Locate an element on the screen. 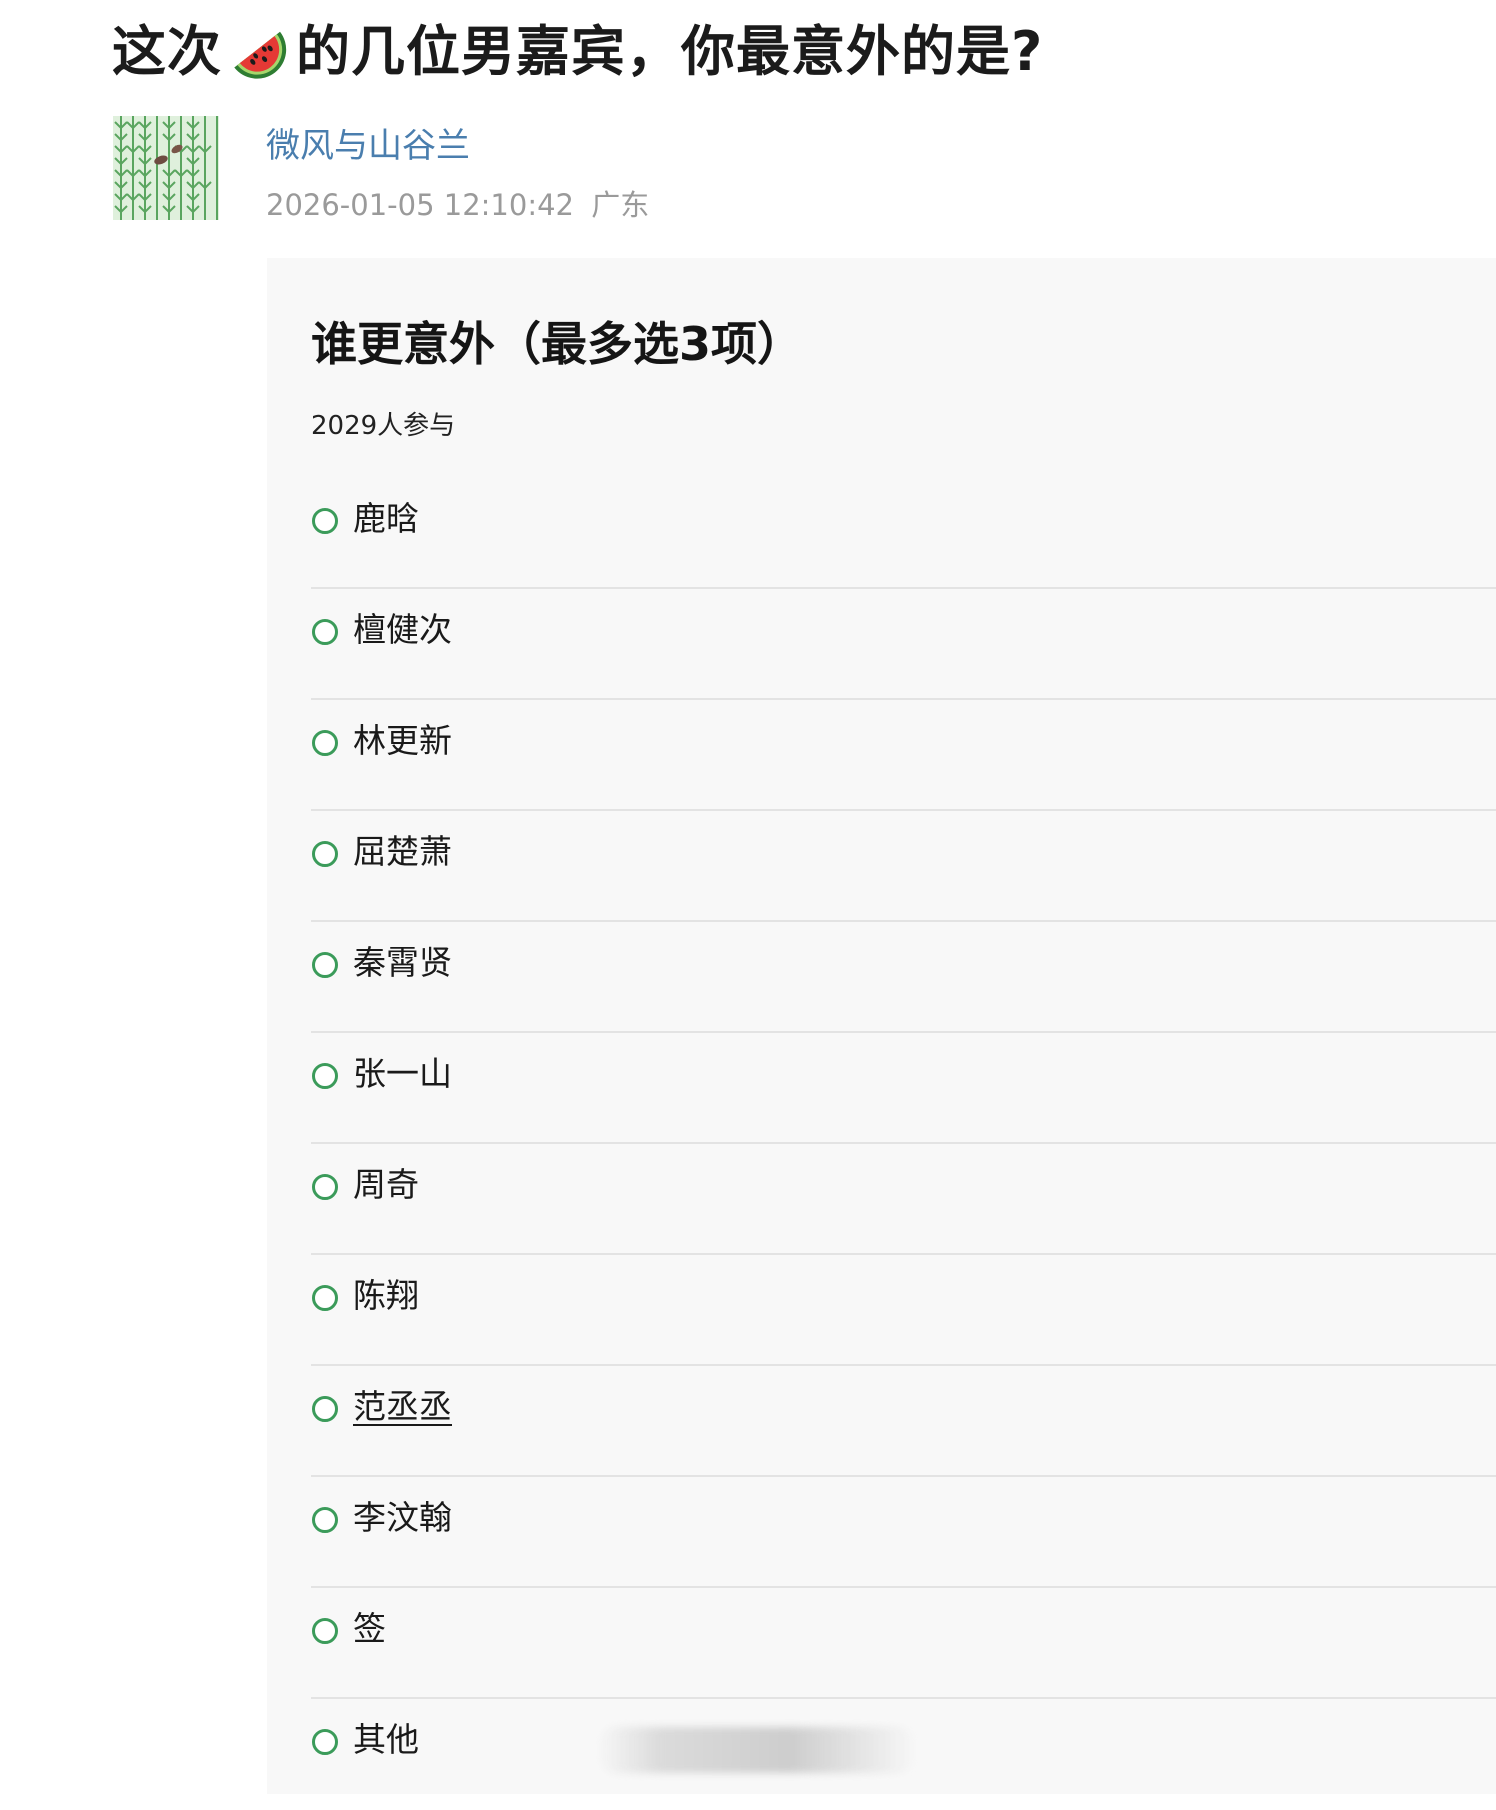 Image resolution: width=1496 pixels, height=1810 pixels. poll-option: 鹿晗 is located at coordinates (903, 533).